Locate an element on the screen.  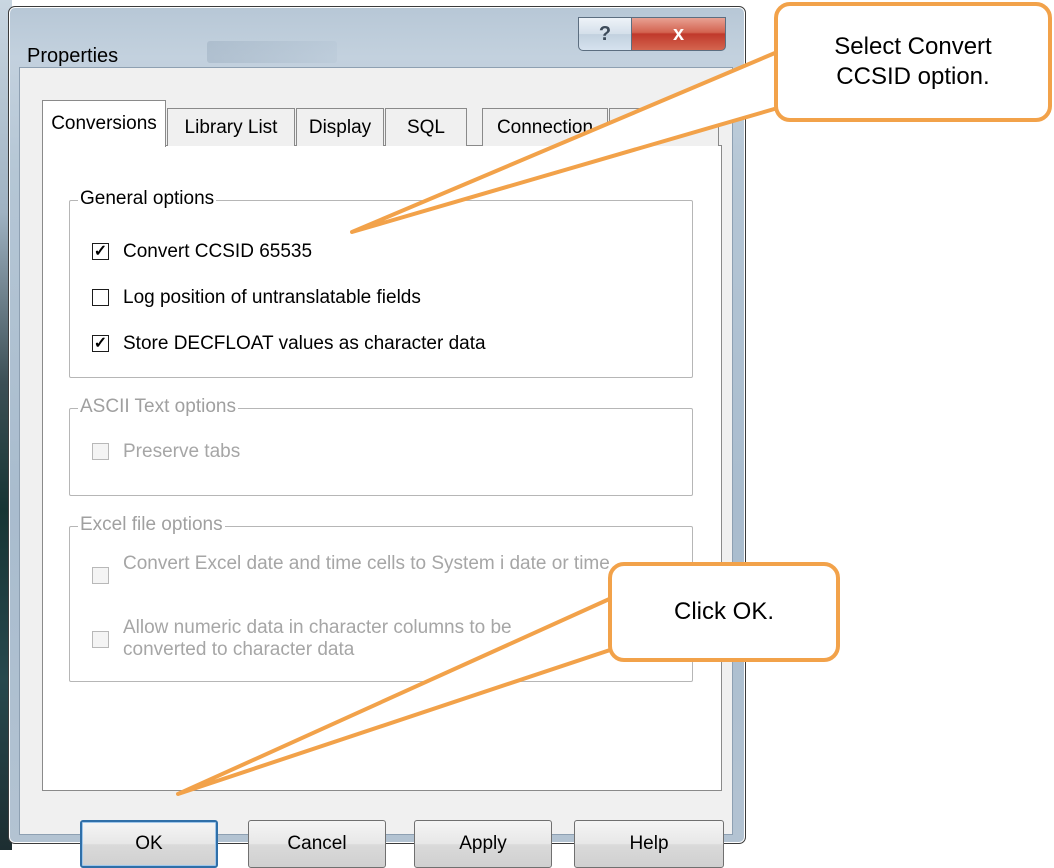
callout-arrow-ok is located at coordinates (409, 695).